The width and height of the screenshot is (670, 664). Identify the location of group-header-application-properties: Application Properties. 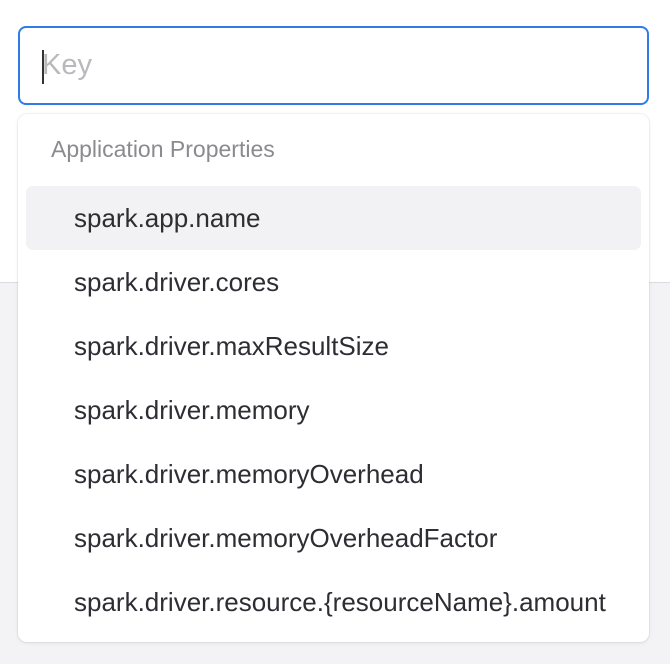
(163, 149).